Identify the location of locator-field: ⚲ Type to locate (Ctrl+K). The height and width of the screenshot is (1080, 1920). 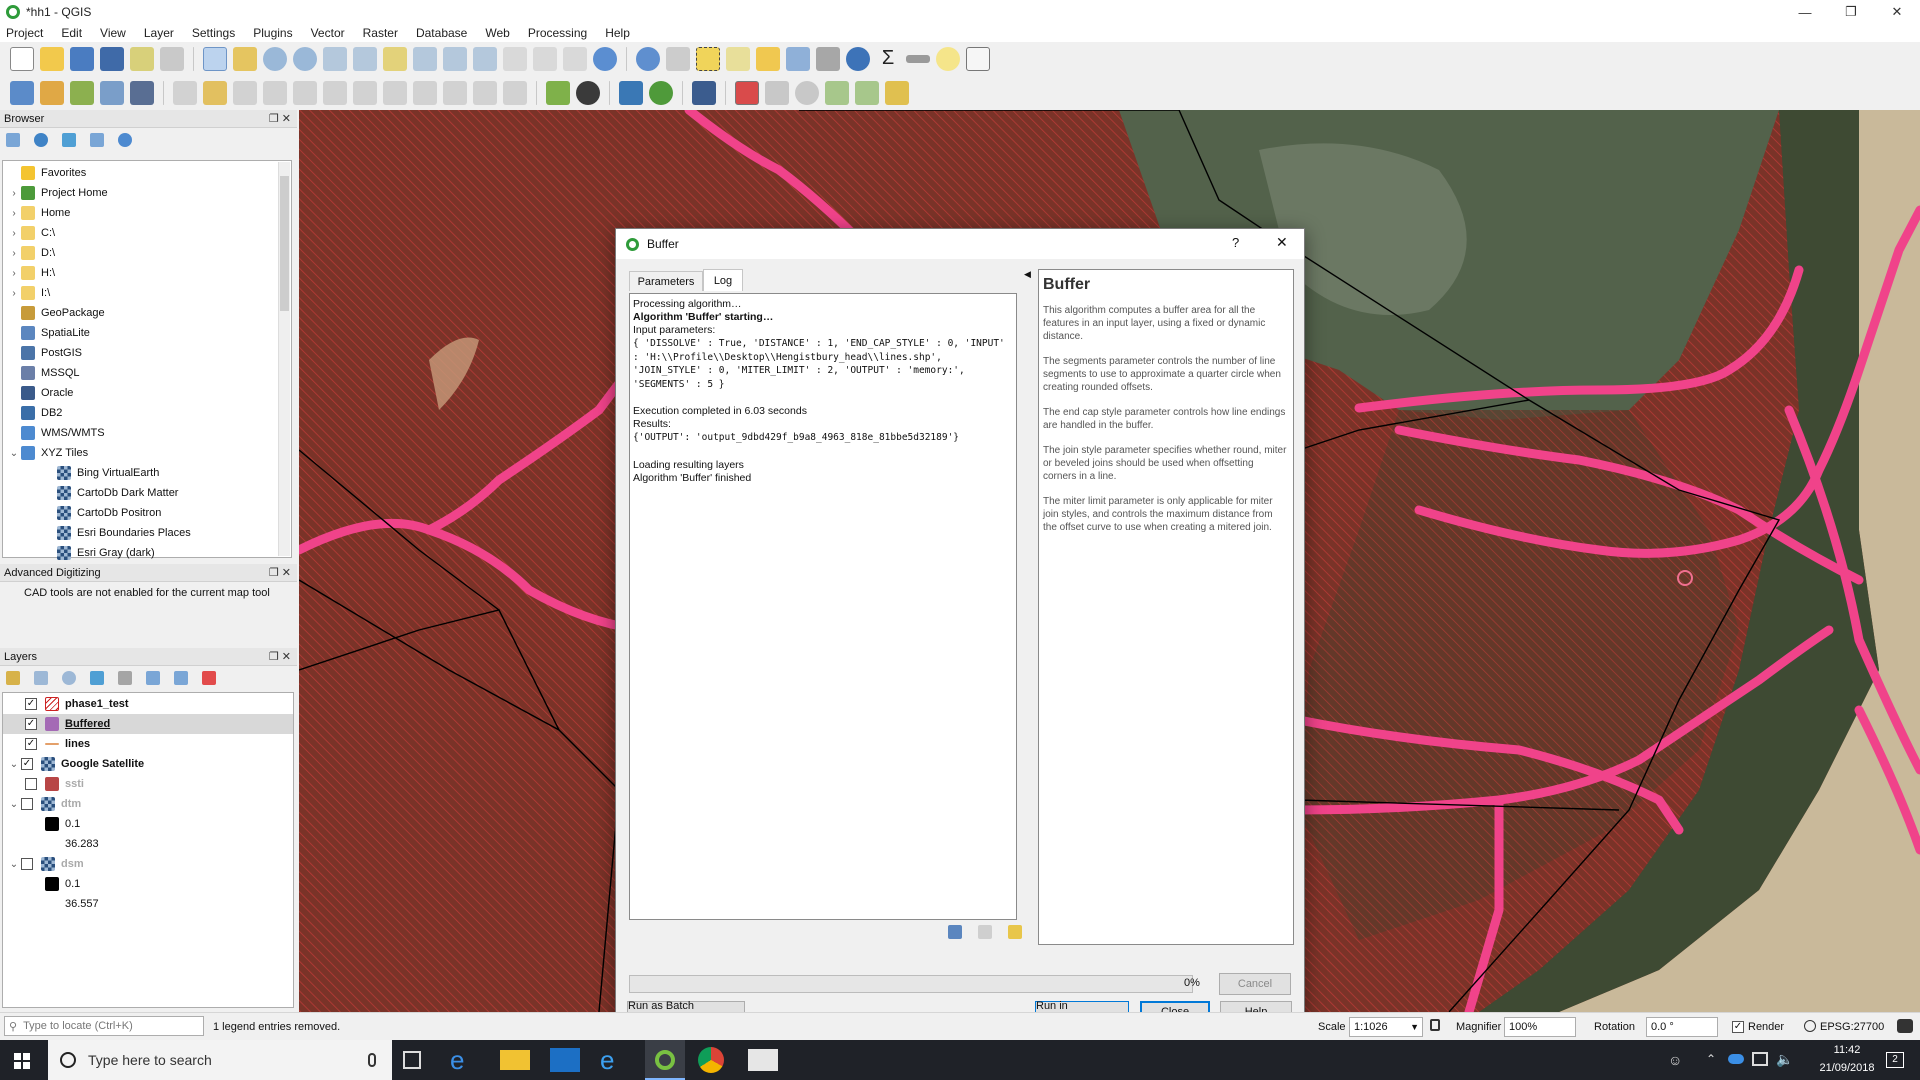
(104, 1026).